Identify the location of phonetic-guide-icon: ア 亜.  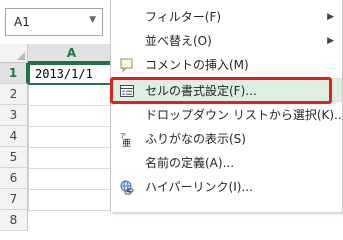
(127, 140).